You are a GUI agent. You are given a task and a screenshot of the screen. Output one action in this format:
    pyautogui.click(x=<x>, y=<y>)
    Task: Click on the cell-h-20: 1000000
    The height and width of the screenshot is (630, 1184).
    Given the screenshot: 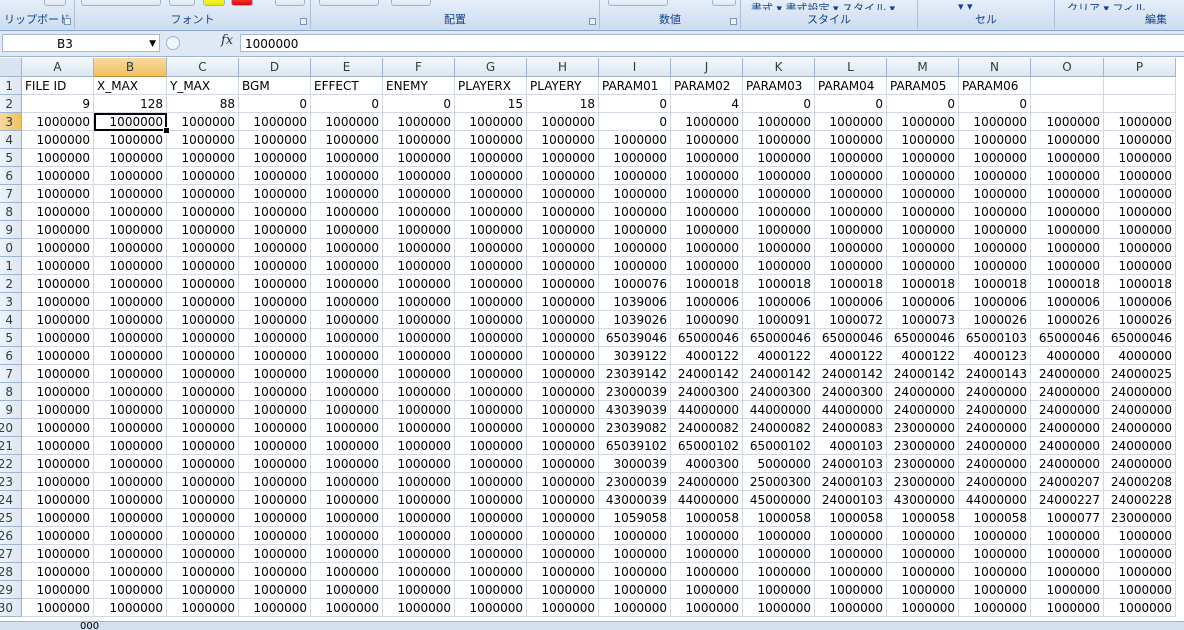 What is the action you would take?
    pyautogui.click(x=563, y=428)
    